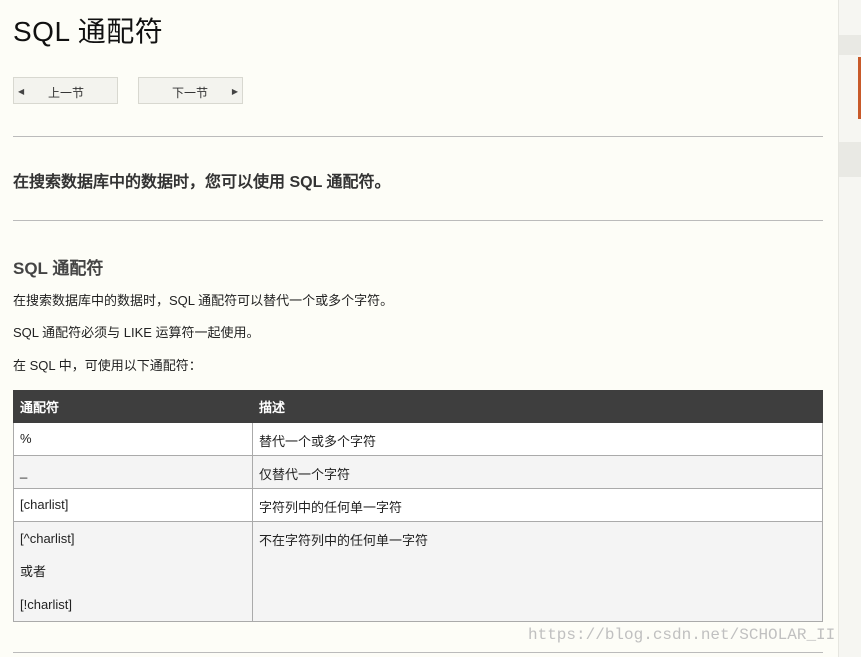 This screenshot has height=657, width=861. I want to click on wildcard-line: 或者, so click(33, 571).